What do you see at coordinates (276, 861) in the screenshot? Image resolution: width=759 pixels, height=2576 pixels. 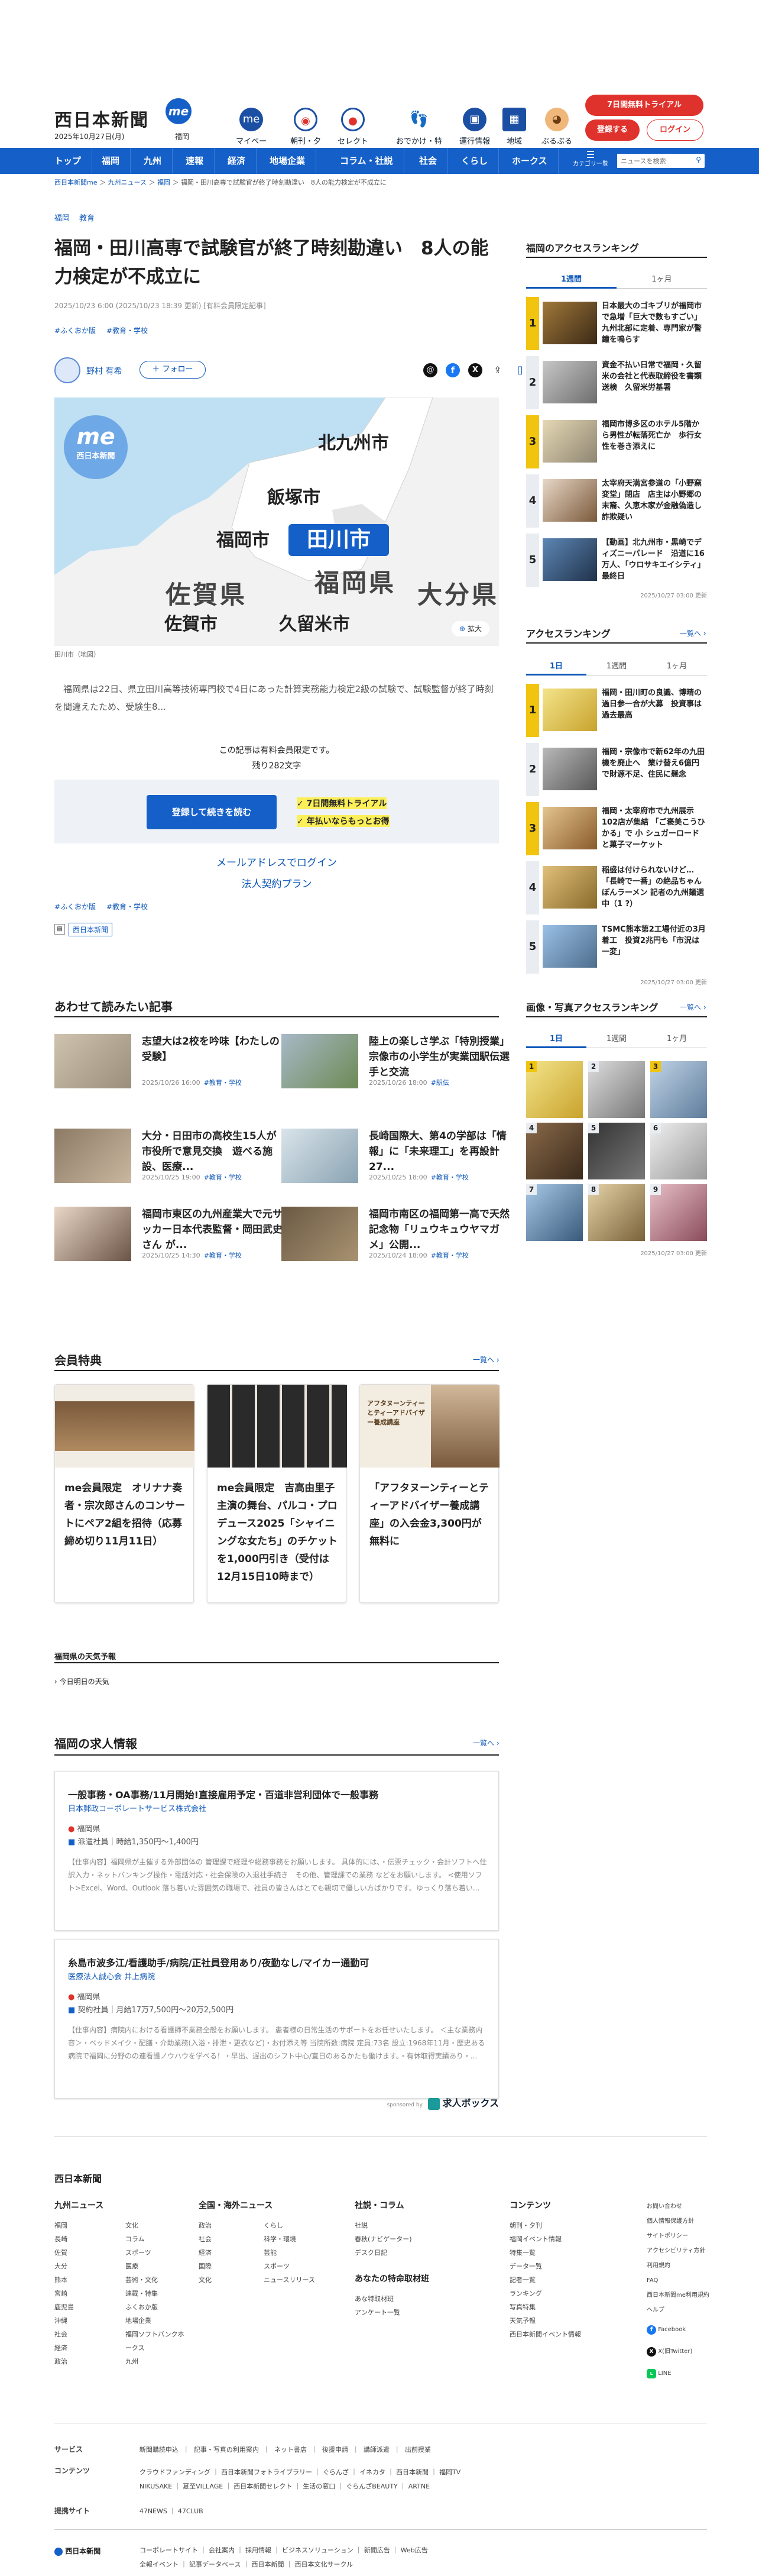 I see `email-login-link: メールアドレスでログイン` at bounding box center [276, 861].